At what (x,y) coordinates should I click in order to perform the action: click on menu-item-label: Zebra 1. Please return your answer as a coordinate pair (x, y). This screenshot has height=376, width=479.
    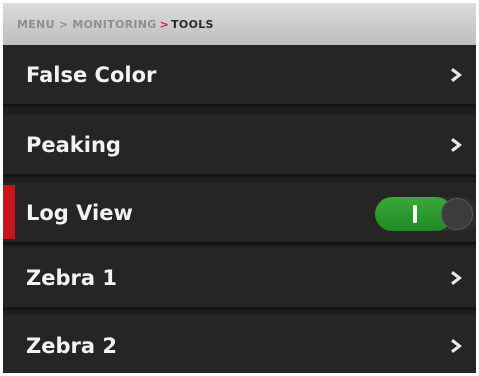
    Looking at the image, I should click on (71, 277).